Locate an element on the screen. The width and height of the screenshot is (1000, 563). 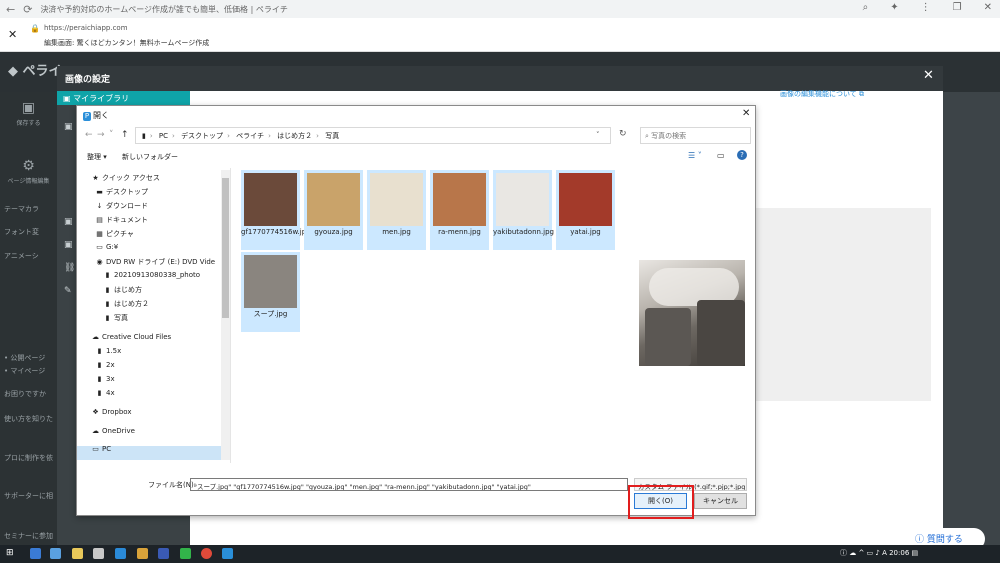
nav-item: ▮ 2x is located at coordinates (105, 365).